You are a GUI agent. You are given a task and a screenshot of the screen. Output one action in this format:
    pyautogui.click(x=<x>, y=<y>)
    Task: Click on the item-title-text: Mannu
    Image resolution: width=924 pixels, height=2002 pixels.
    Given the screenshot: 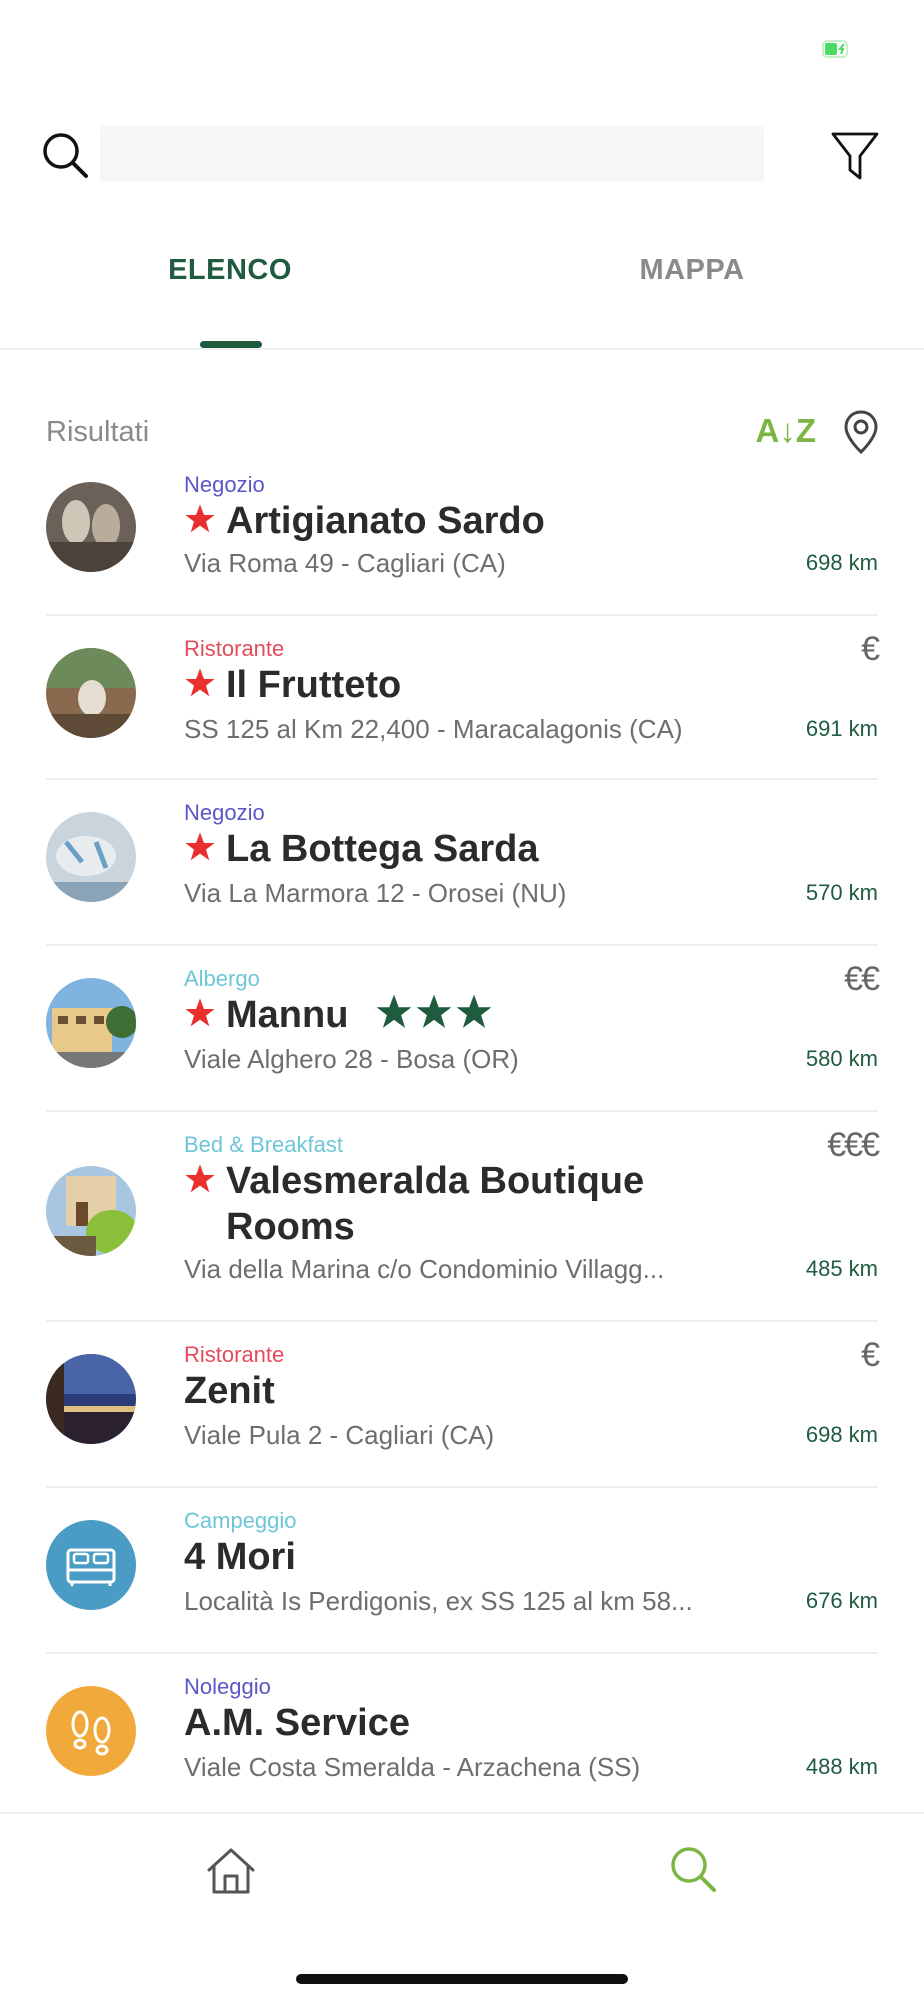 What is the action you would take?
    pyautogui.click(x=287, y=1015)
    